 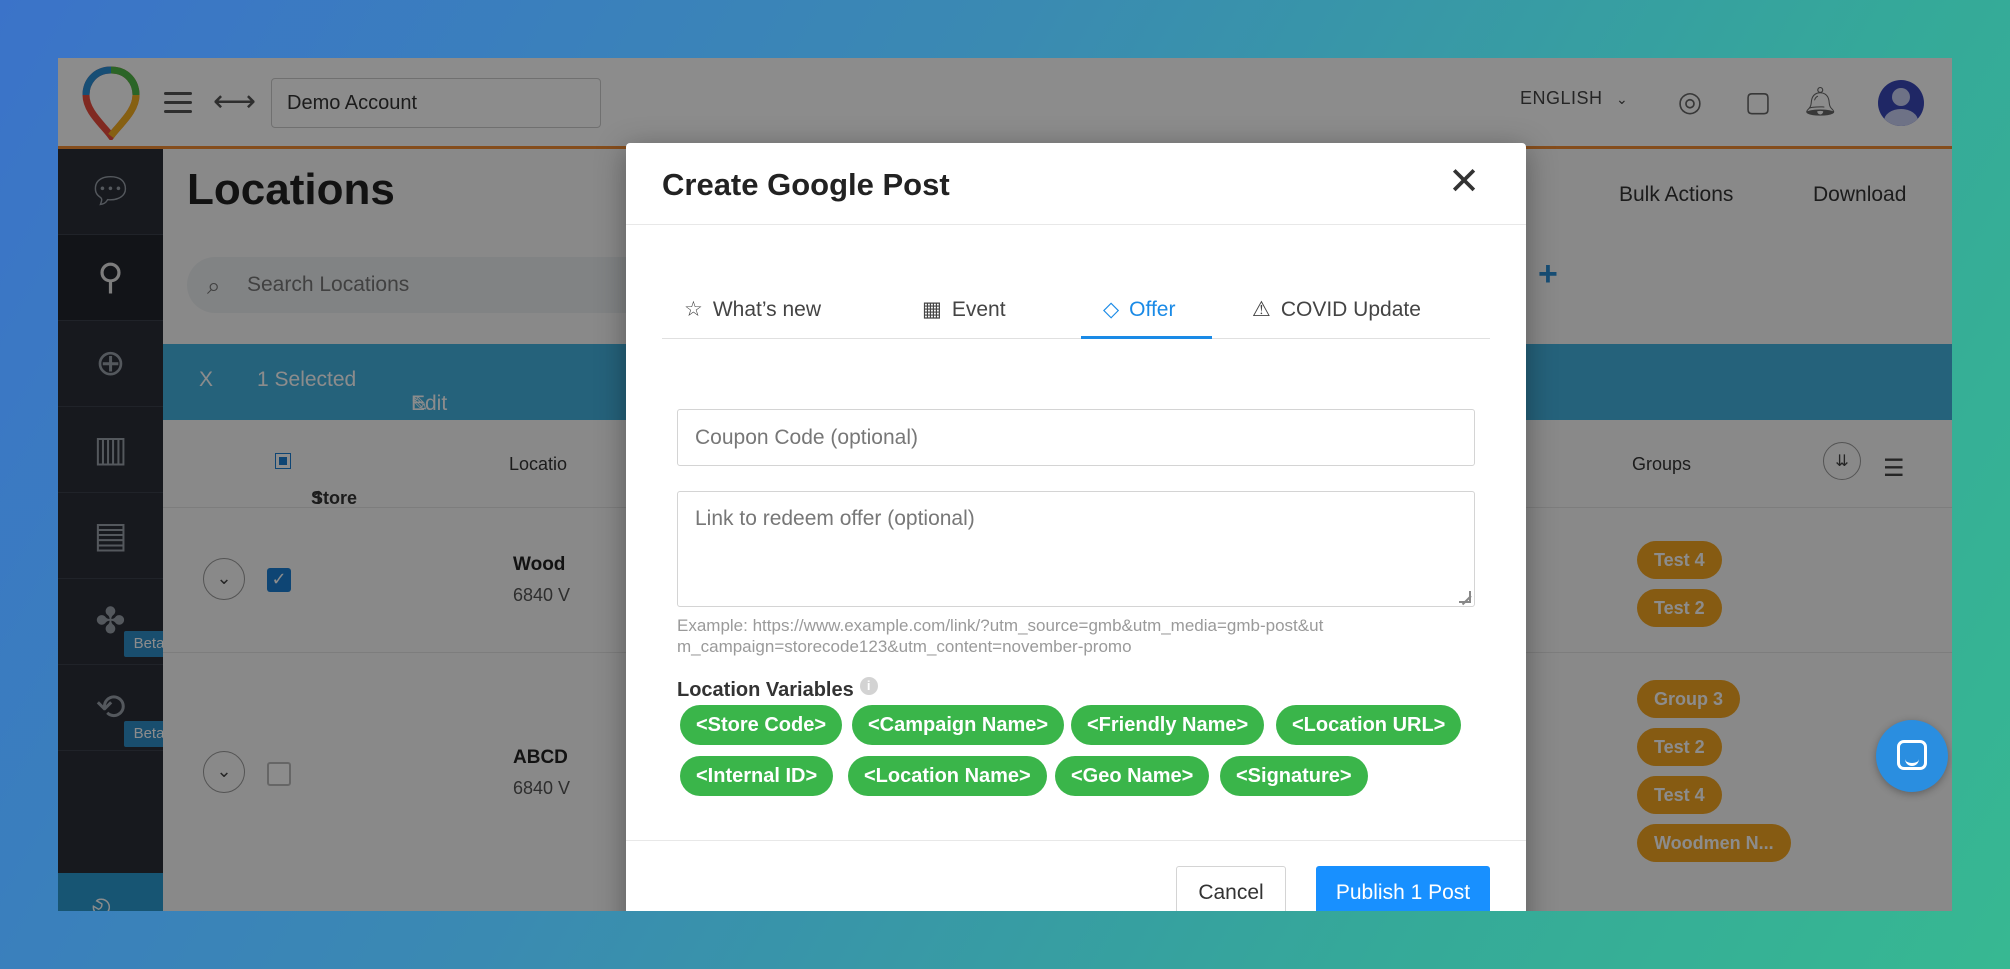 I want to click on coupon-code-input: Coupon Code (optional), so click(x=1076, y=437).